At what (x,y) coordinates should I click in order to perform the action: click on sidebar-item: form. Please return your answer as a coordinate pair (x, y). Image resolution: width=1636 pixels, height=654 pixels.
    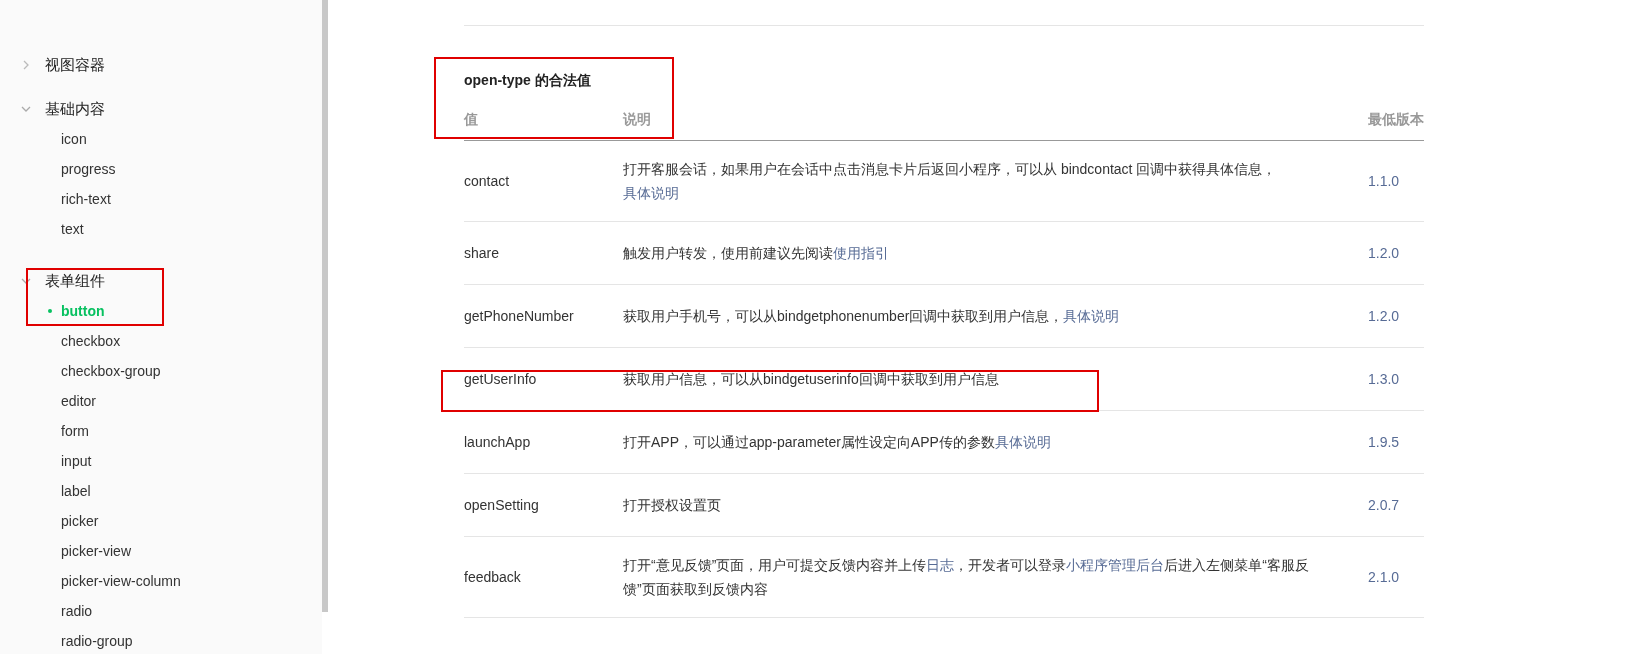
    Looking at the image, I should click on (161, 431).